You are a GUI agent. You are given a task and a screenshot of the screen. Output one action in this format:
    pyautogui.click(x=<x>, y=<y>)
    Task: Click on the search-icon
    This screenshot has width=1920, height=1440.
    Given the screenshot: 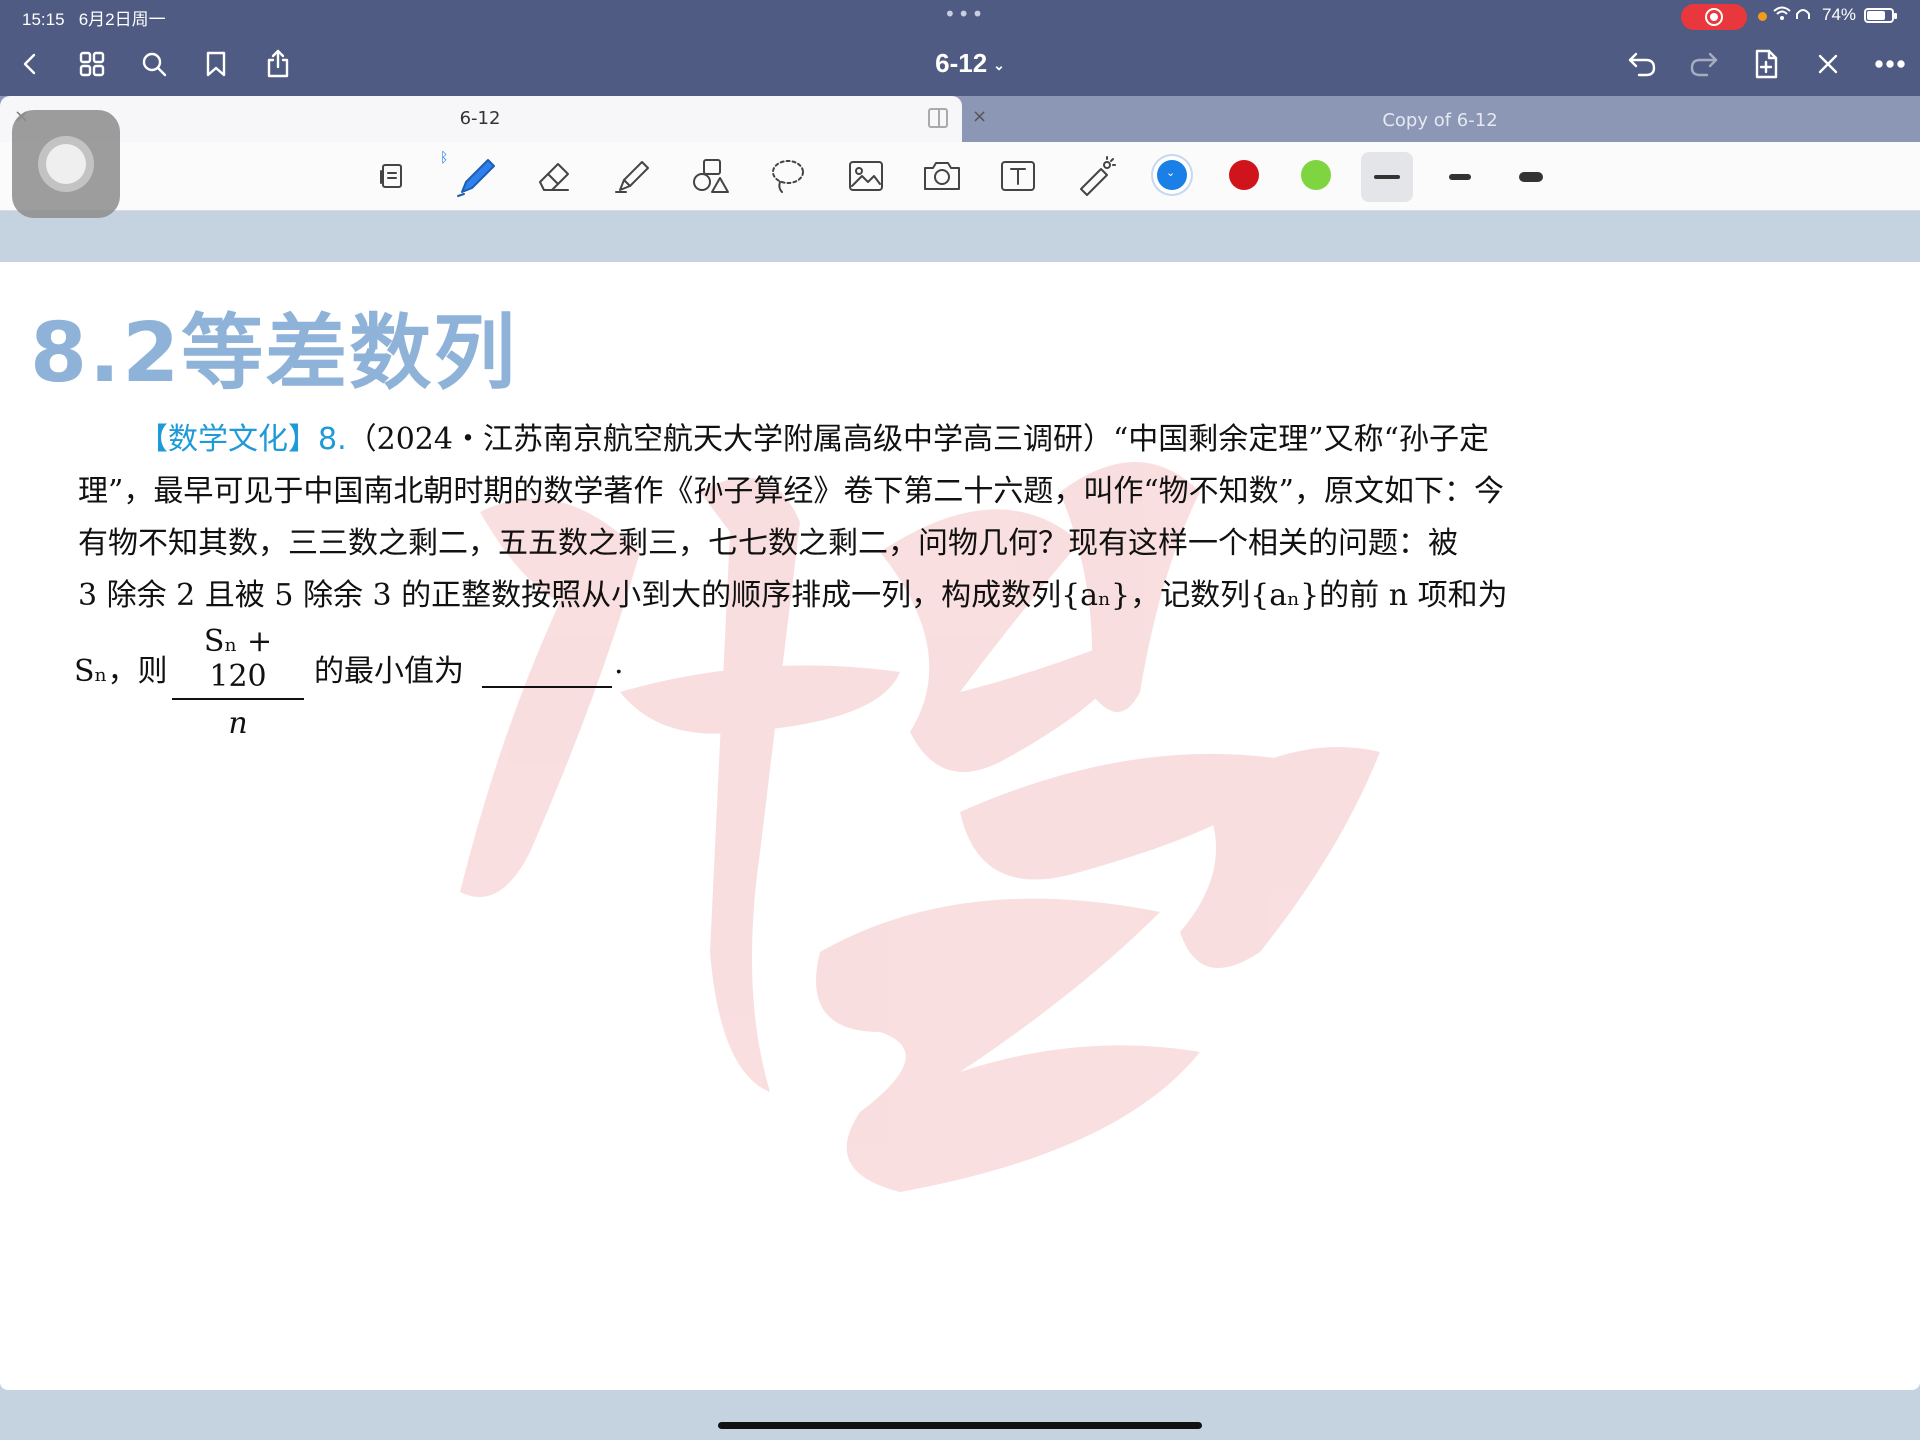 What is the action you would take?
    pyautogui.click(x=154, y=64)
    